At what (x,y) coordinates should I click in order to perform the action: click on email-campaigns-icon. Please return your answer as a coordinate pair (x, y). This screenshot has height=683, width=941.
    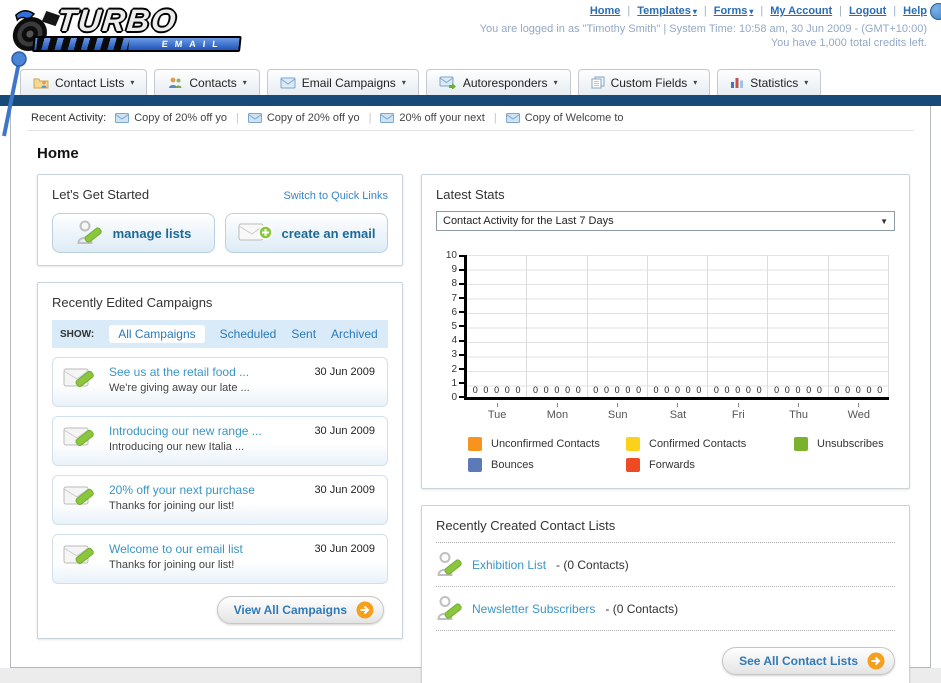
    Looking at the image, I should click on (288, 83).